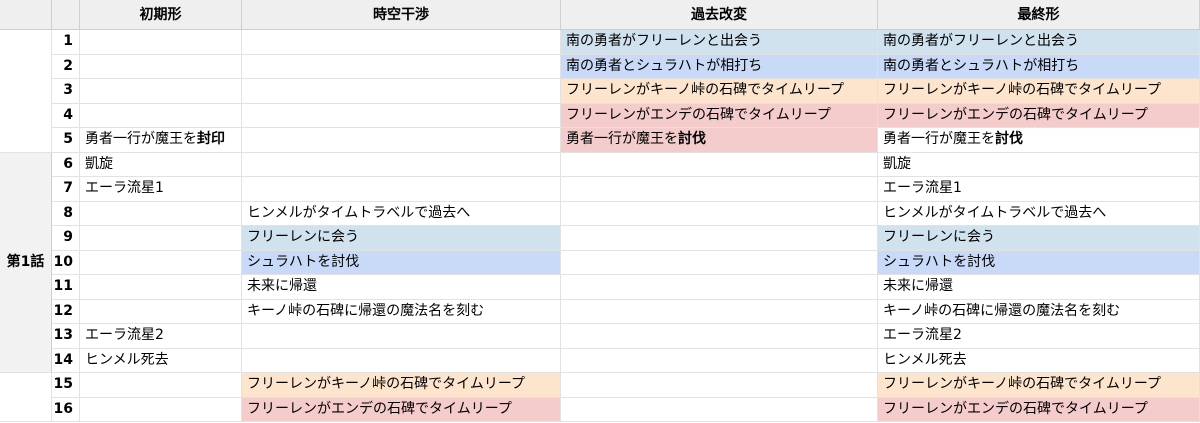 This screenshot has width=1200, height=423. What do you see at coordinates (66, 311) in the screenshot?
I see `row-number: 12` at bounding box center [66, 311].